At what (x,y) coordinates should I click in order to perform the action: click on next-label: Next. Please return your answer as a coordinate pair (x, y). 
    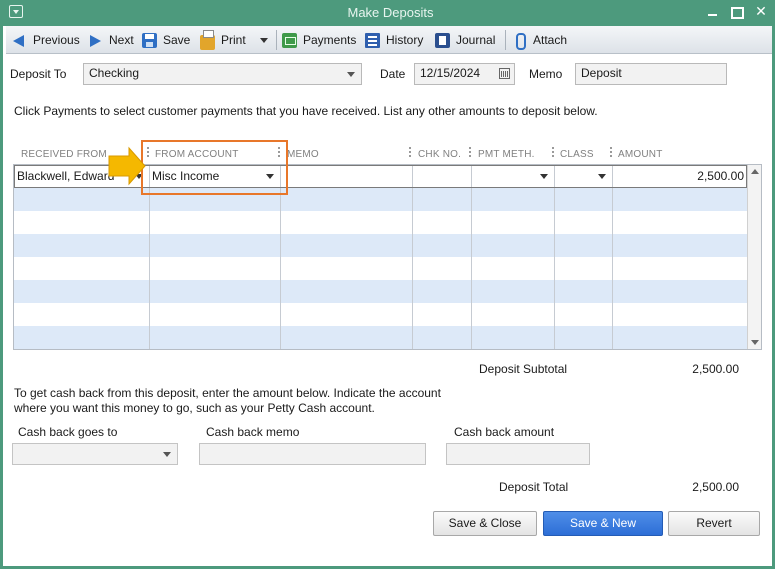
    Looking at the image, I should click on (121, 40).